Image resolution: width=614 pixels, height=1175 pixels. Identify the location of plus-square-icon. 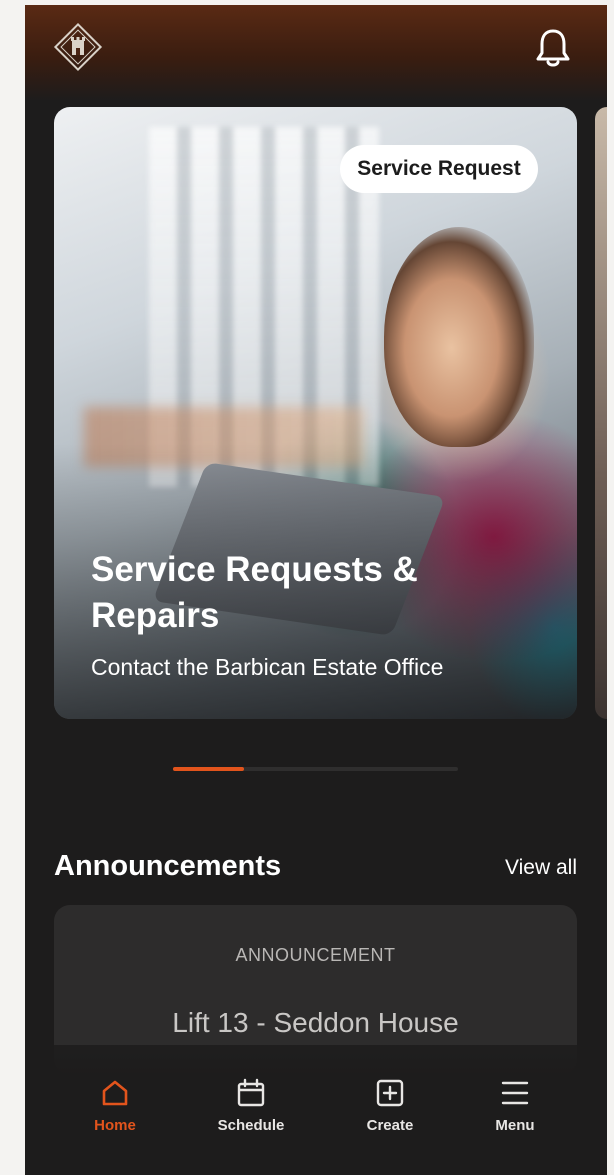
(390, 1093).